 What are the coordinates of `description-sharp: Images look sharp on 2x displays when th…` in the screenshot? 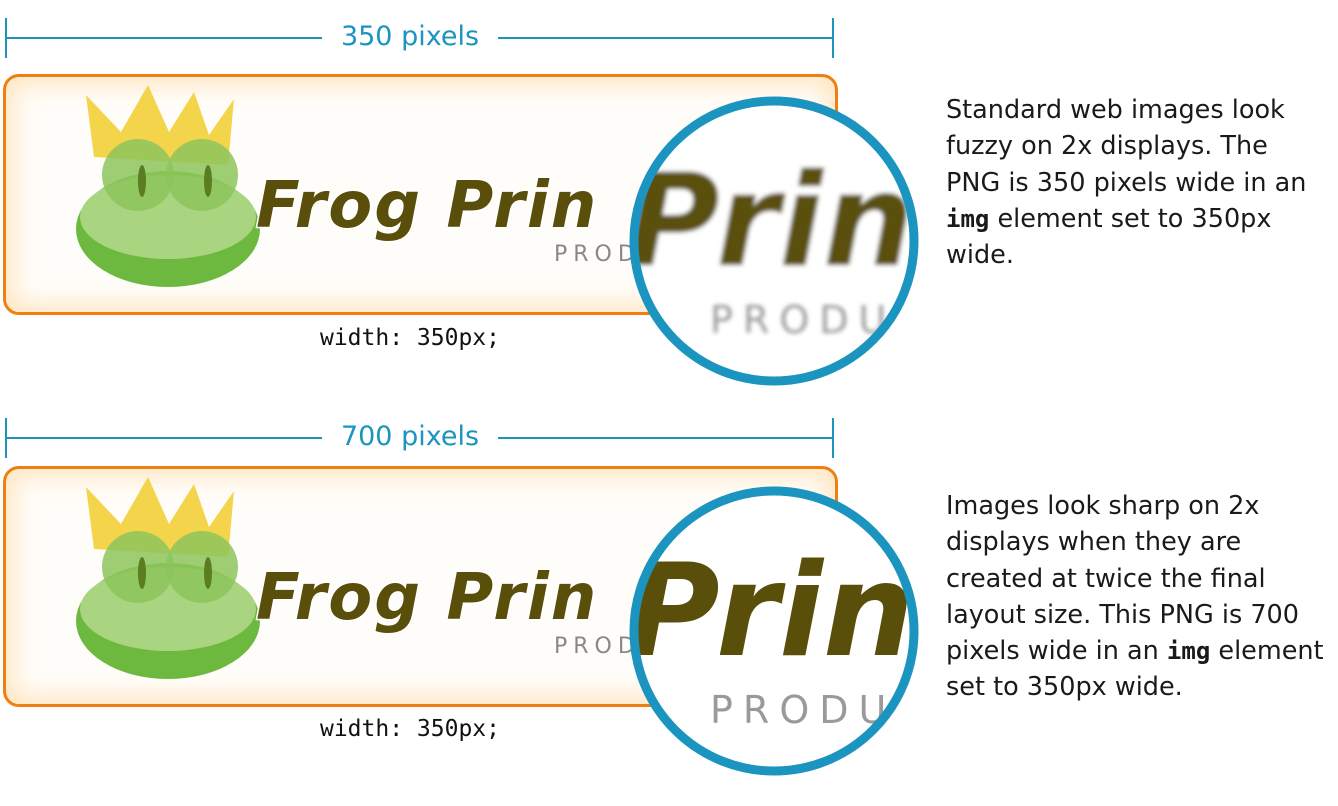 It's located at (1136, 597).